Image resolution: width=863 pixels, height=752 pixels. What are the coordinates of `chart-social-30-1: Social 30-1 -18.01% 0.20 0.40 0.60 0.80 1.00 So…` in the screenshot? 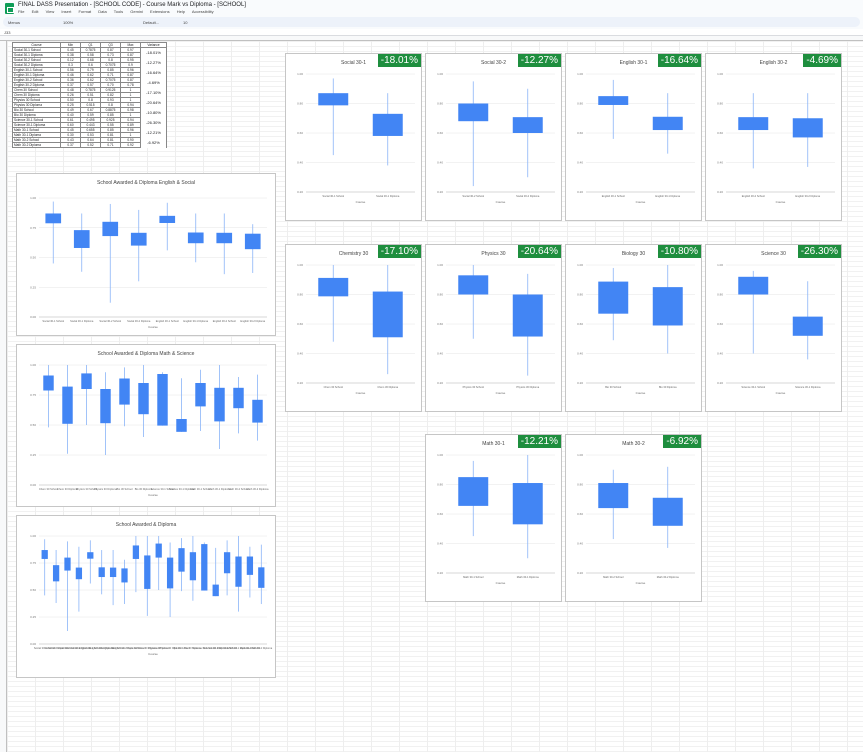 It's located at (353, 137).